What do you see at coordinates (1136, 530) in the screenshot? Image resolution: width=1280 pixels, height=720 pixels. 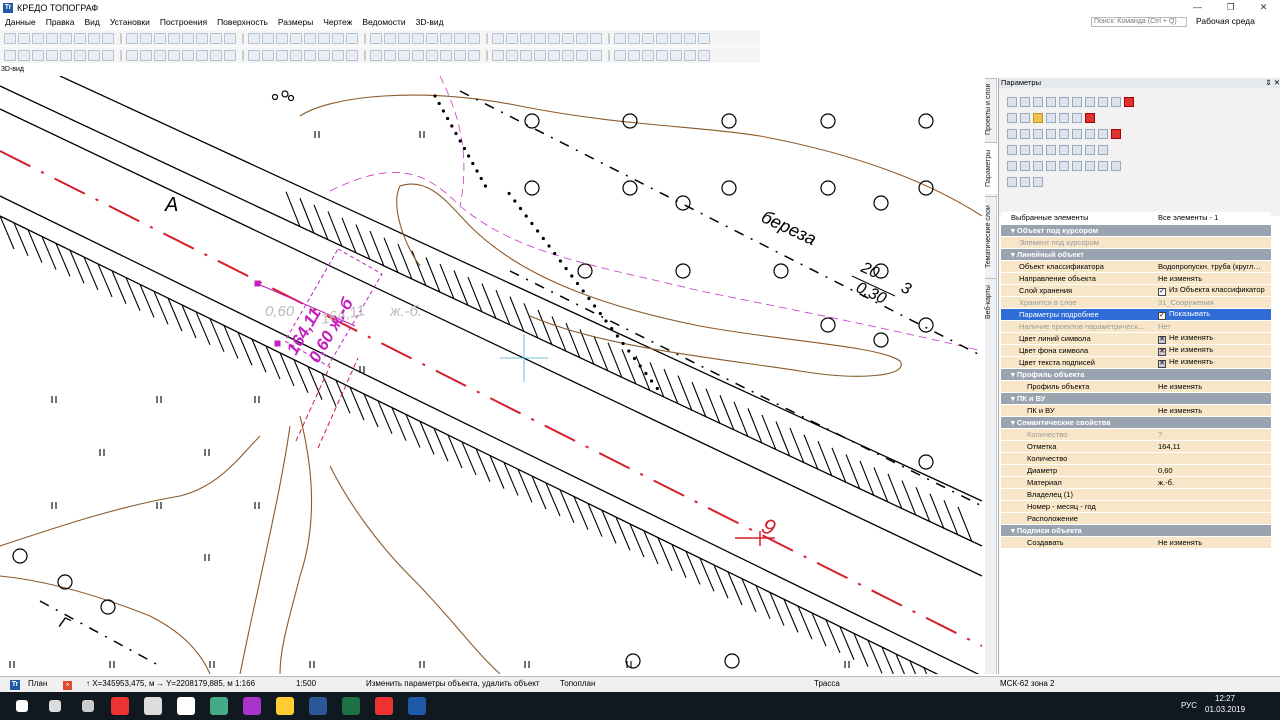 I see `property-group: ▾ Подписи объекта` at bounding box center [1136, 530].